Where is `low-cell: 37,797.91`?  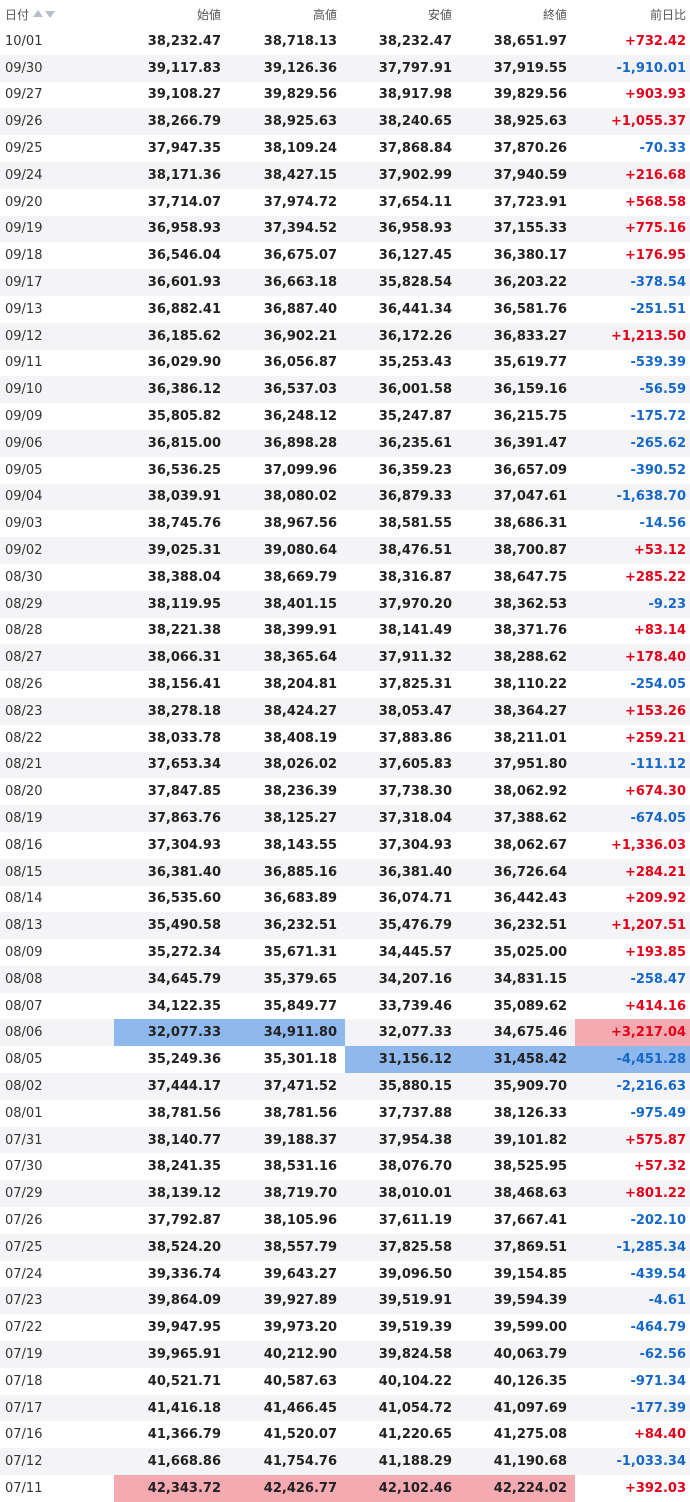 low-cell: 37,797.91 is located at coordinates (415, 68).